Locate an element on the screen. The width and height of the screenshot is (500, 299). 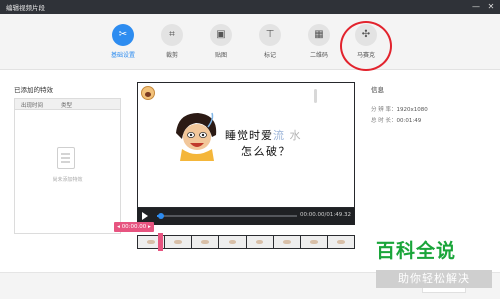
info-title: 信息 is located at coordinates (377, 90).